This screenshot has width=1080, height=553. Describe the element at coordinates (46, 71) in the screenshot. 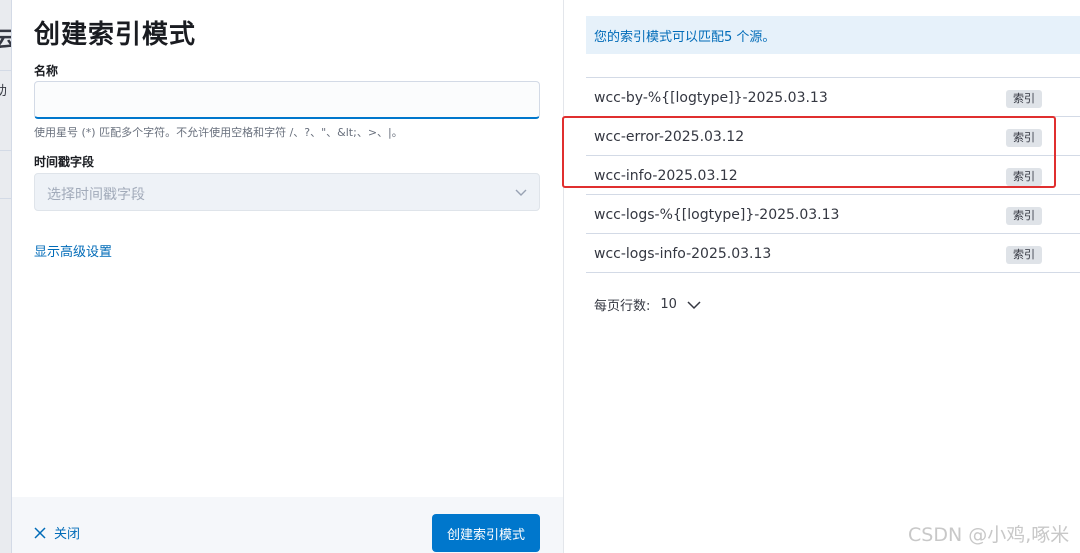

I see `name-label: 名称` at that location.